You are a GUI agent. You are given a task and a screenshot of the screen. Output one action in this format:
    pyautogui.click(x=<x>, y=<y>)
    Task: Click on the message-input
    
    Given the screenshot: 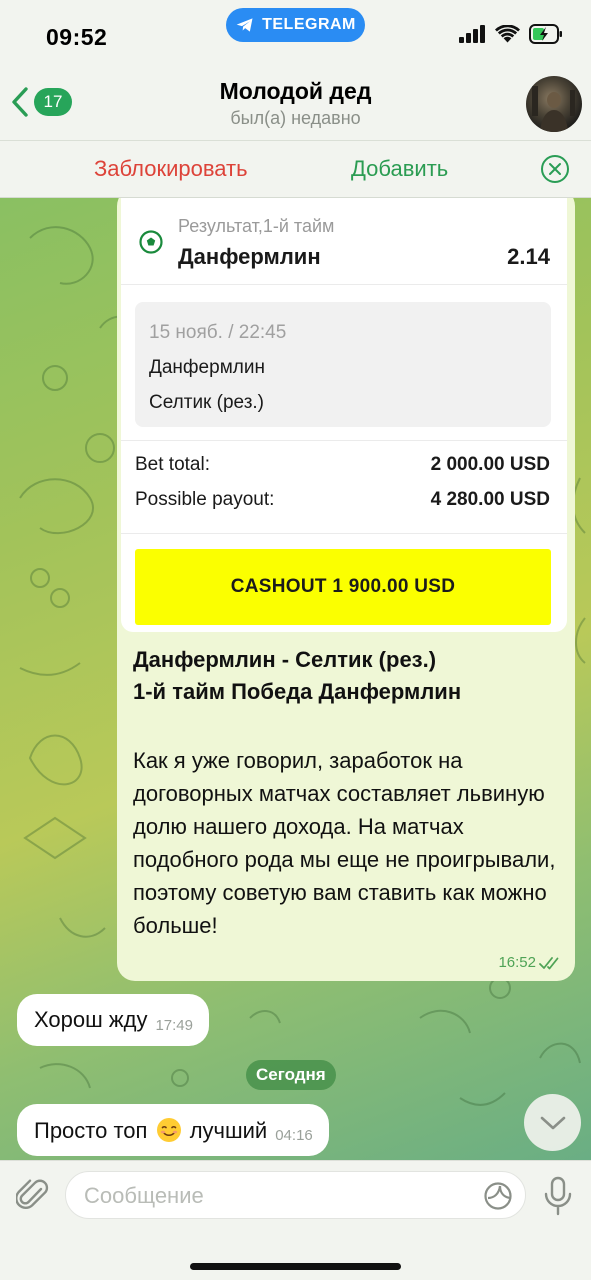 What is the action you would take?
    pyautogui.click(x=274, y=1196)
    